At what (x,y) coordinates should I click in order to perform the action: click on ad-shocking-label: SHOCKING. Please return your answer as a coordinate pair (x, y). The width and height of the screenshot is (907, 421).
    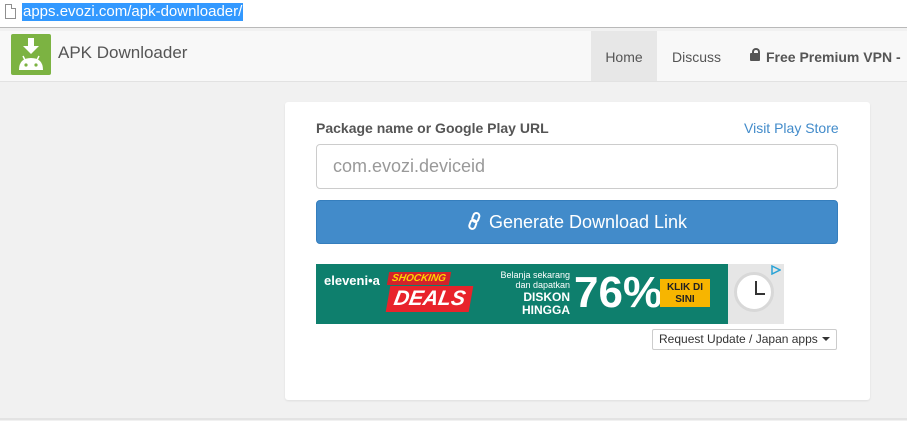
    Looking at the image, I should click on (419, 278).